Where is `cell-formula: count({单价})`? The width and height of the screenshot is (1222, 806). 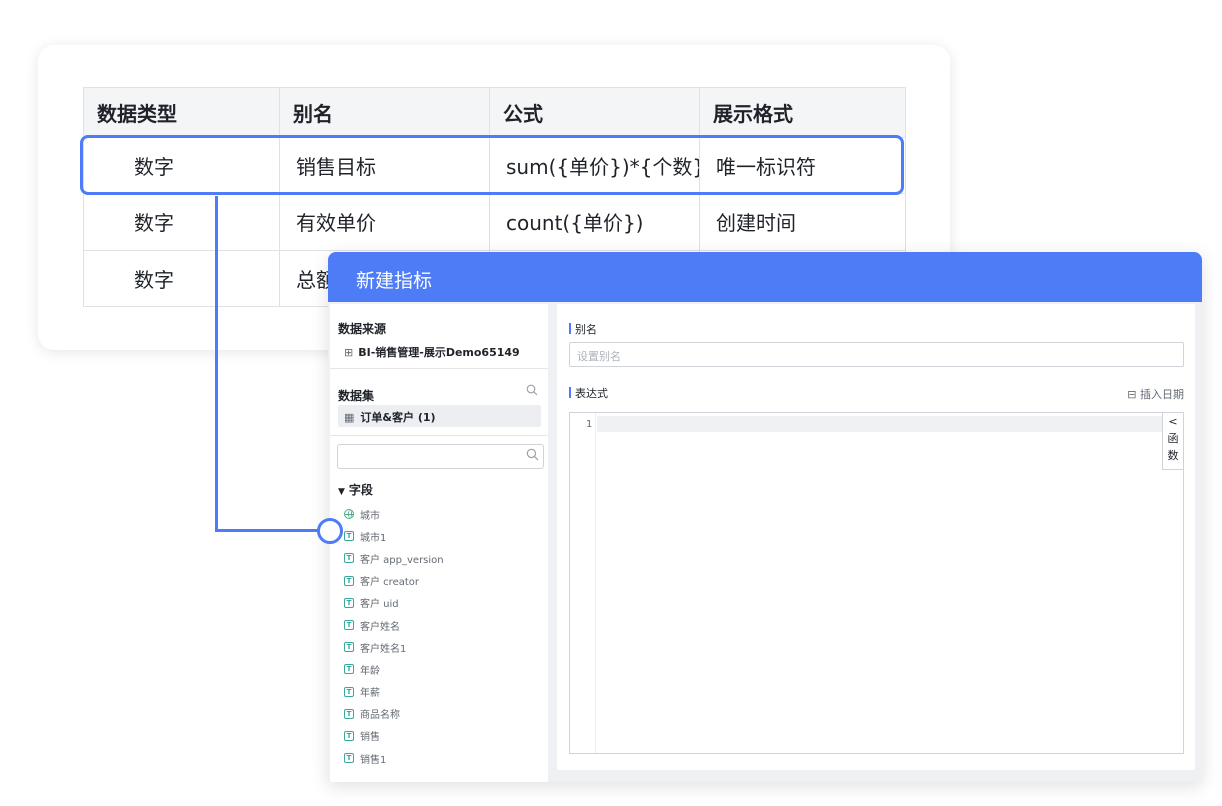
cell-formula: count({单价}) is located at coordinates (594, 222).